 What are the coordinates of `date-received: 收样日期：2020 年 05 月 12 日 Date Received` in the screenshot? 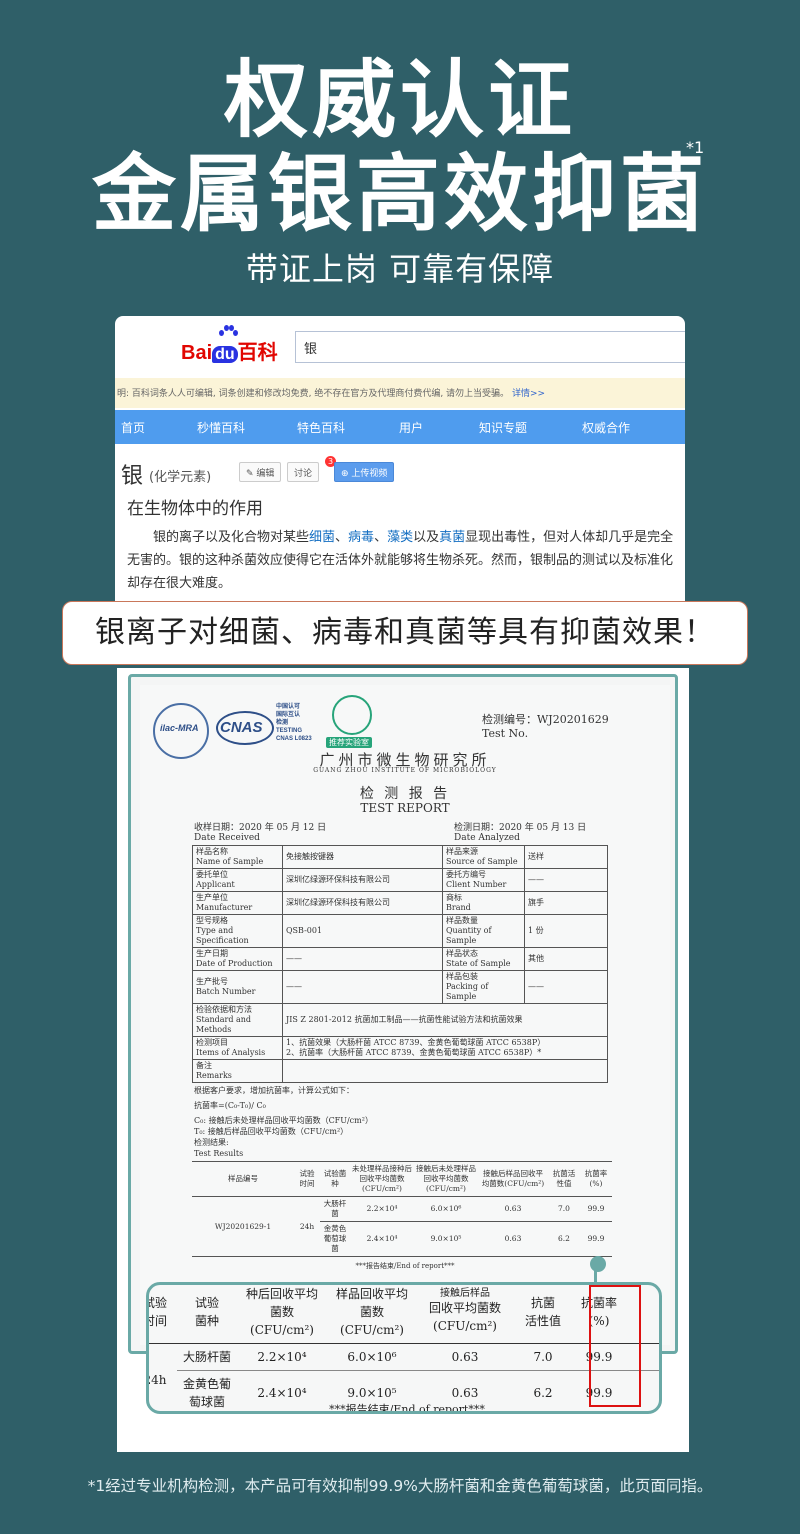 It's located at (260, 833).